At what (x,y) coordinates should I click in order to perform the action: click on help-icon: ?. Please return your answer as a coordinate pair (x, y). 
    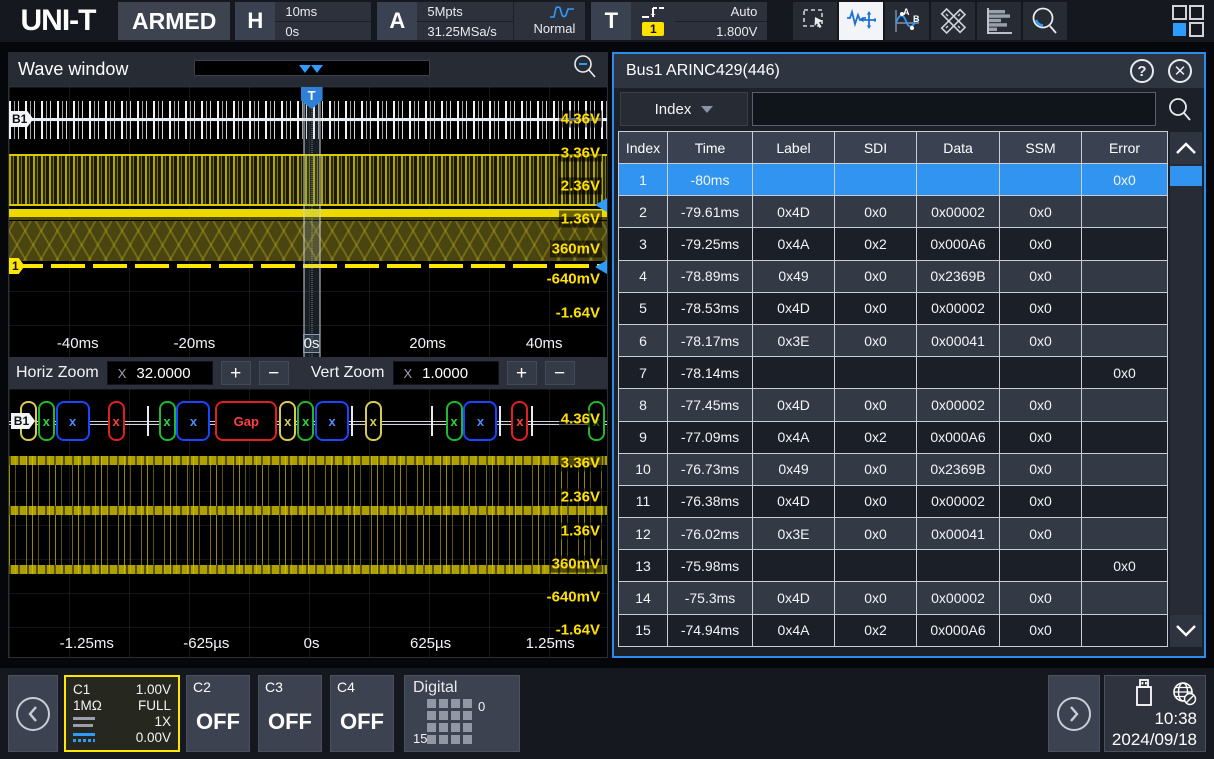
    Looking at the image, I should click on (1142, 71).